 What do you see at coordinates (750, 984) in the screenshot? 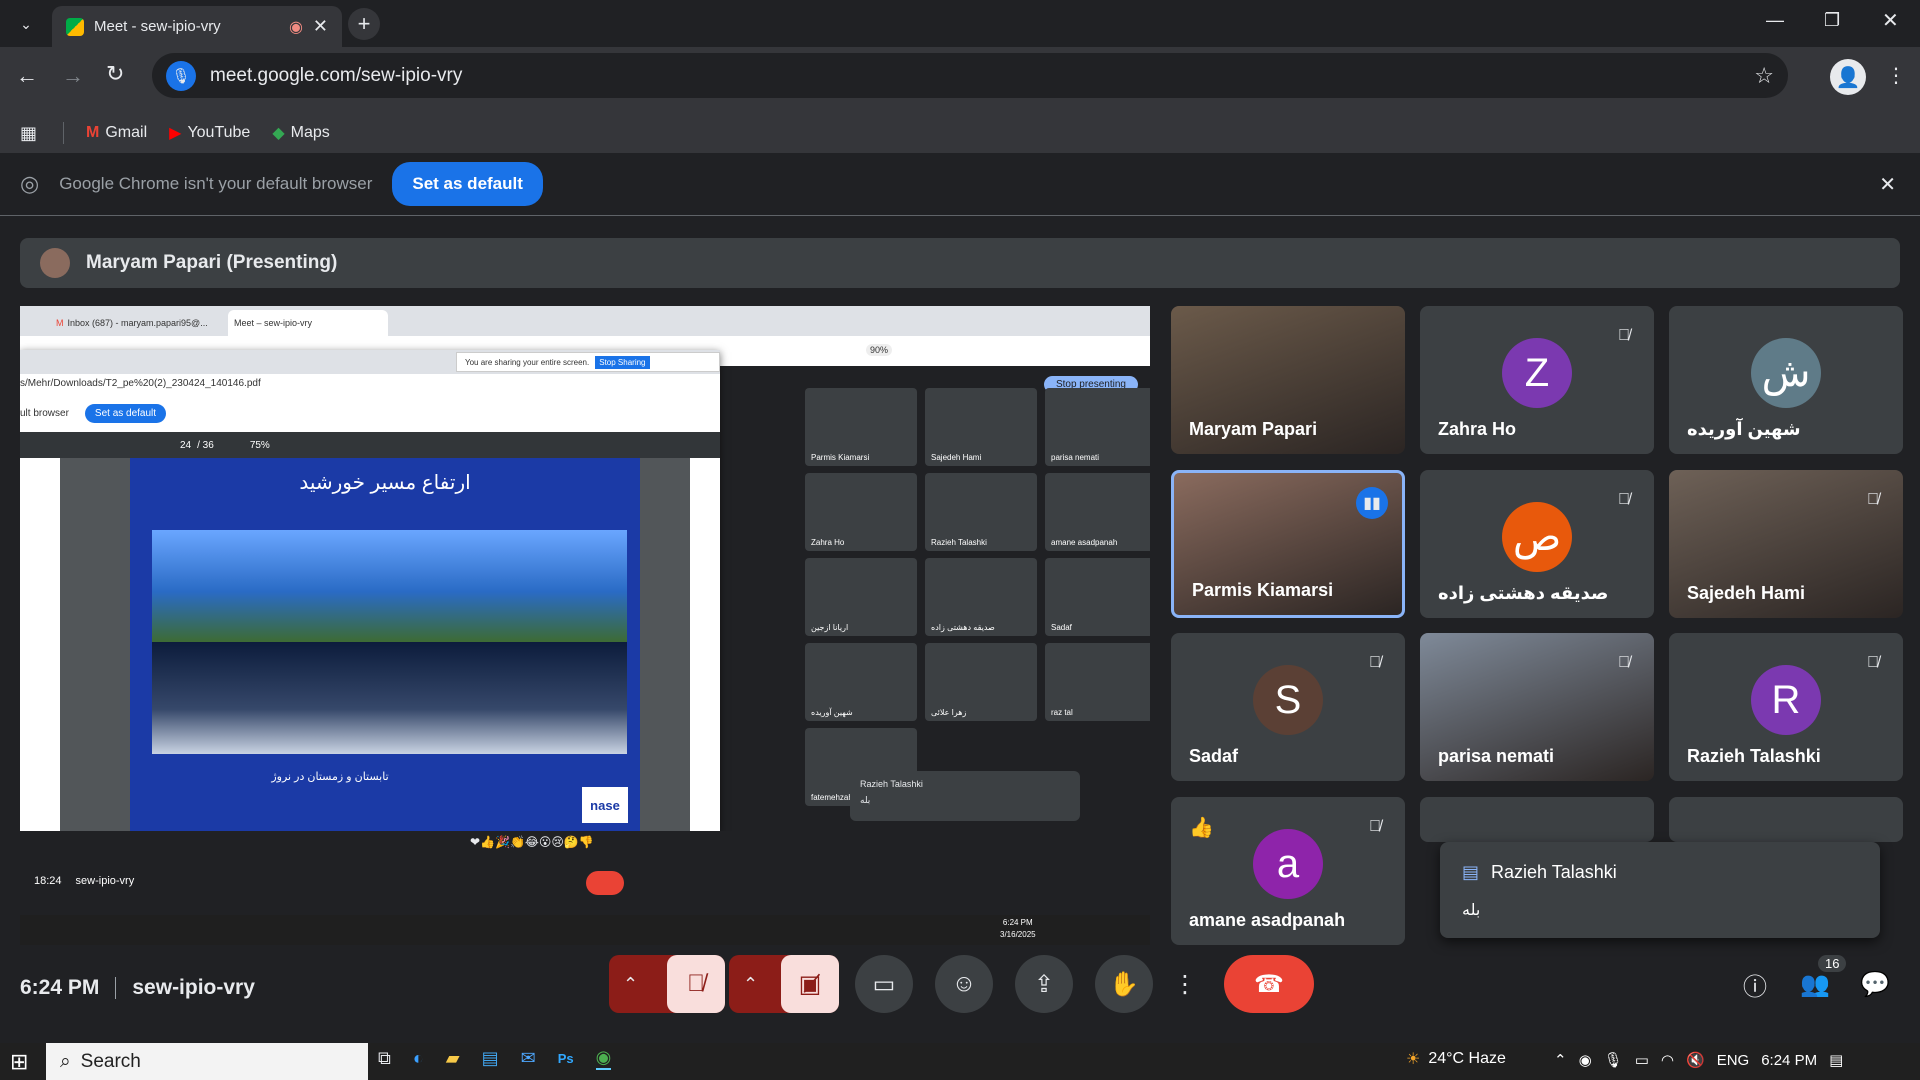
I see `video-options-chevron-icon: ⌃` at bounding box center [750, 984].